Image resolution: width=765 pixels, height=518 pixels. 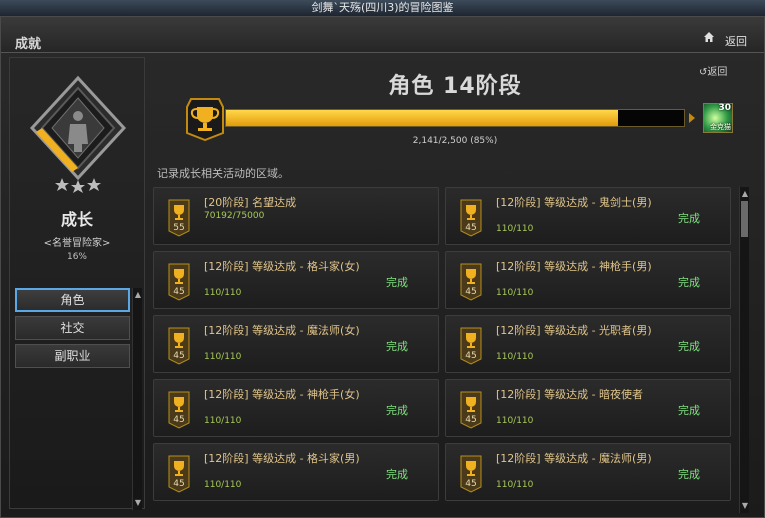 What do you see at coordinates (250, 202) in the screenshot?
I see `achievement-title: [20阶段] 名望达成` at bounding box center [250, 202].